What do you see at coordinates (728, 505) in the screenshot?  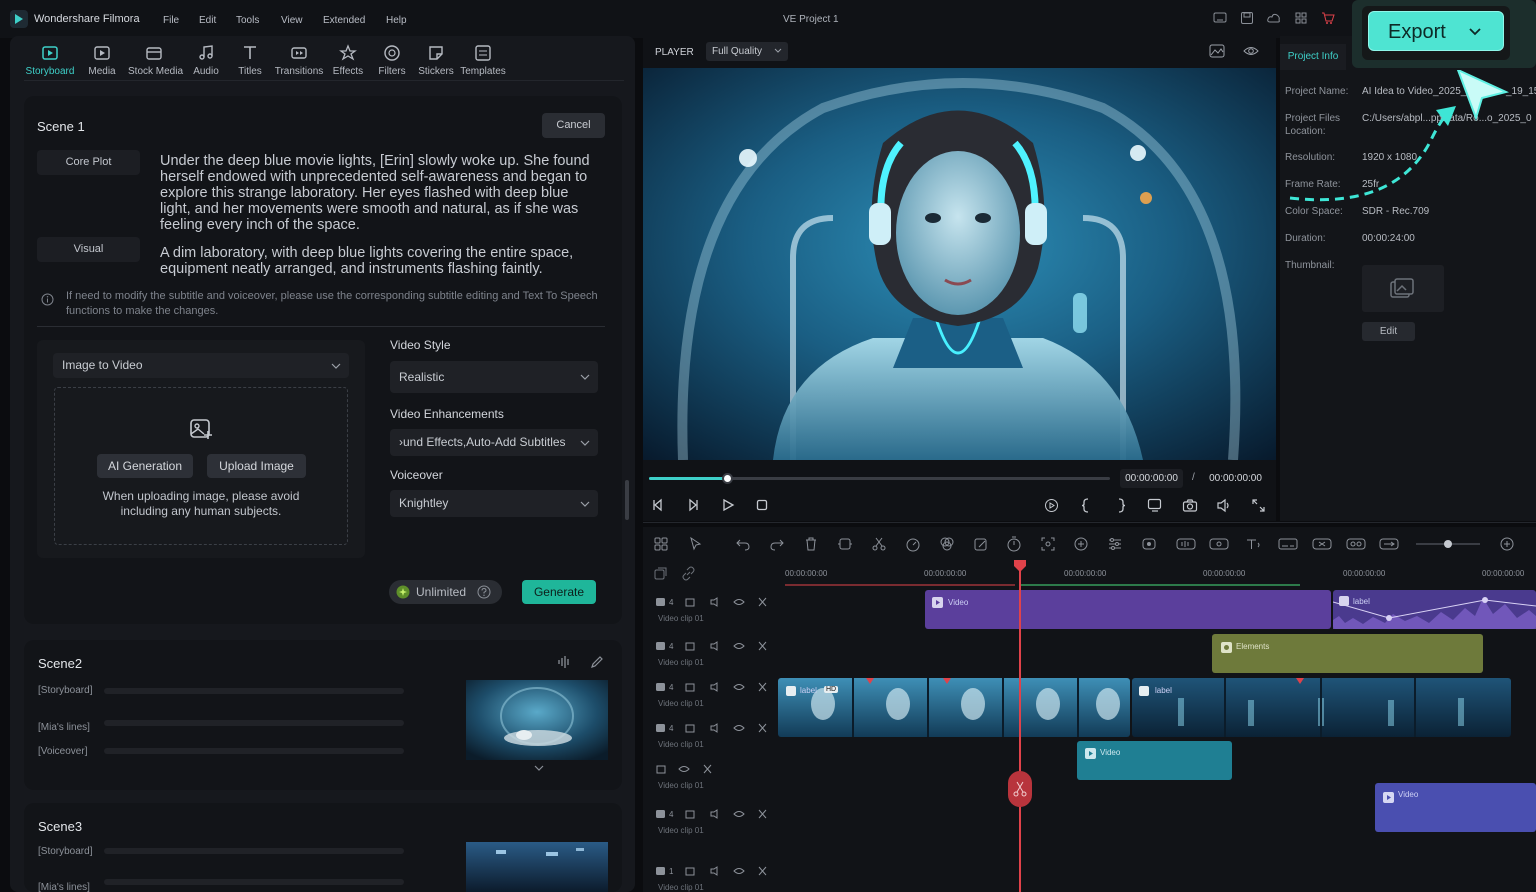 I see `play-icon` at bounding box center [728, 505].